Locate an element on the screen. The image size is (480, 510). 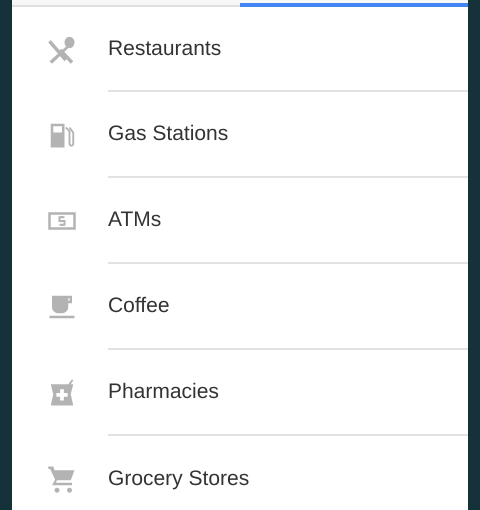
shopping-cart-icon is located at coordinates (62, 479).